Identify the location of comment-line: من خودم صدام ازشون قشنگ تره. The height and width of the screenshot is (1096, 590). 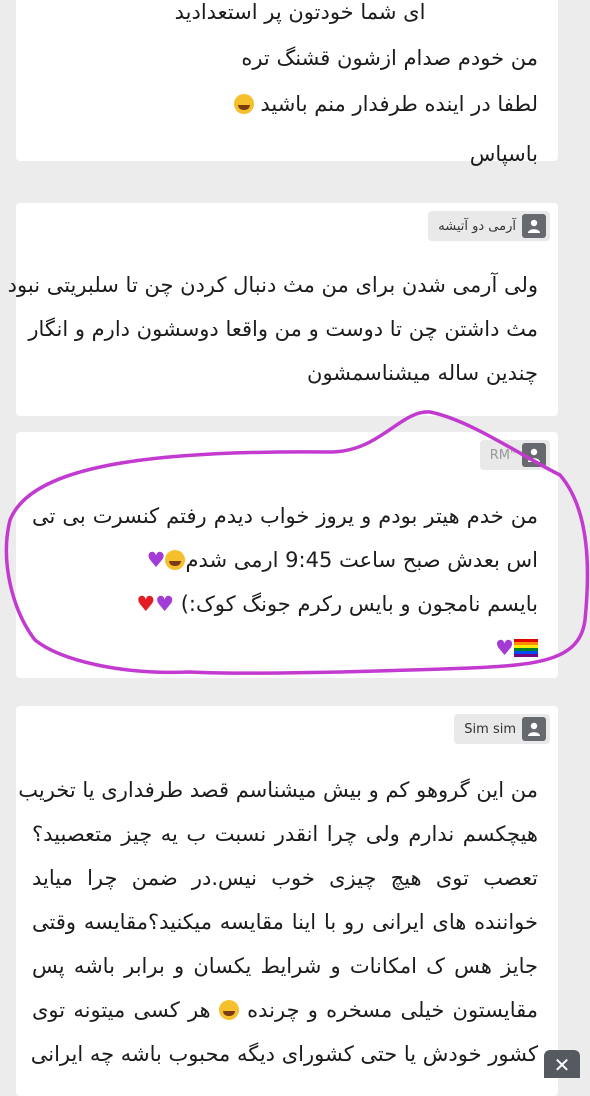
(389, 58).